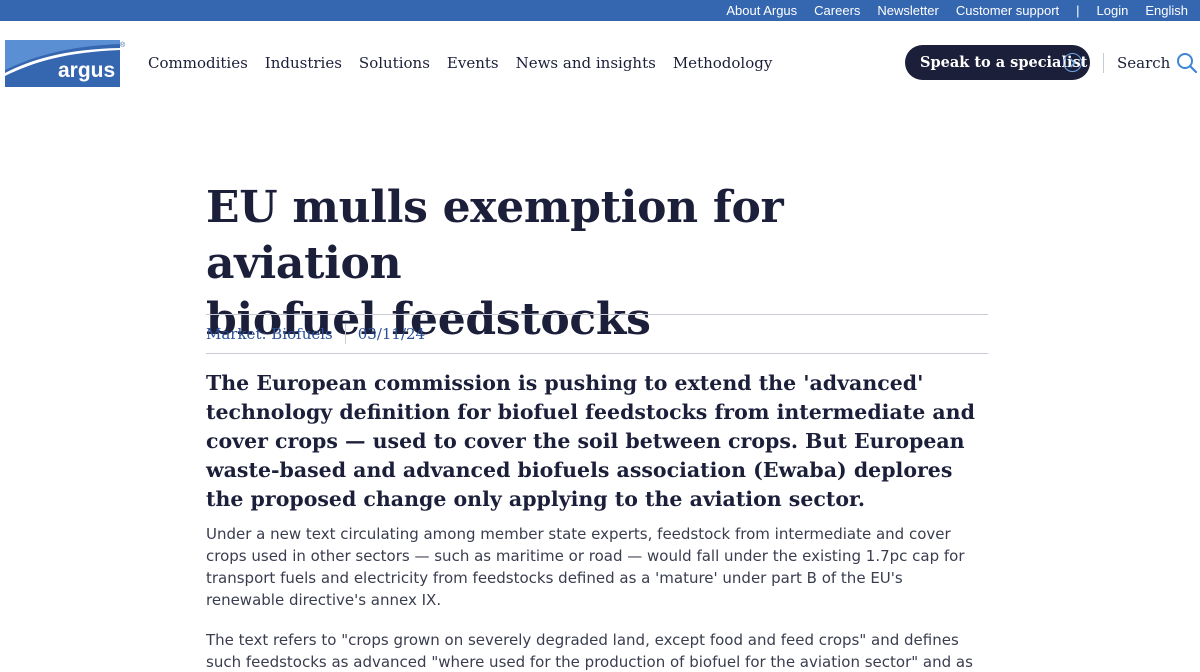 The image size is (1200, 672). What do you see at coordinates (597, 334) in the screenshot?
I see `article-meta: Market: Biofuels 03/11/24` at bounding box center [597, 334].